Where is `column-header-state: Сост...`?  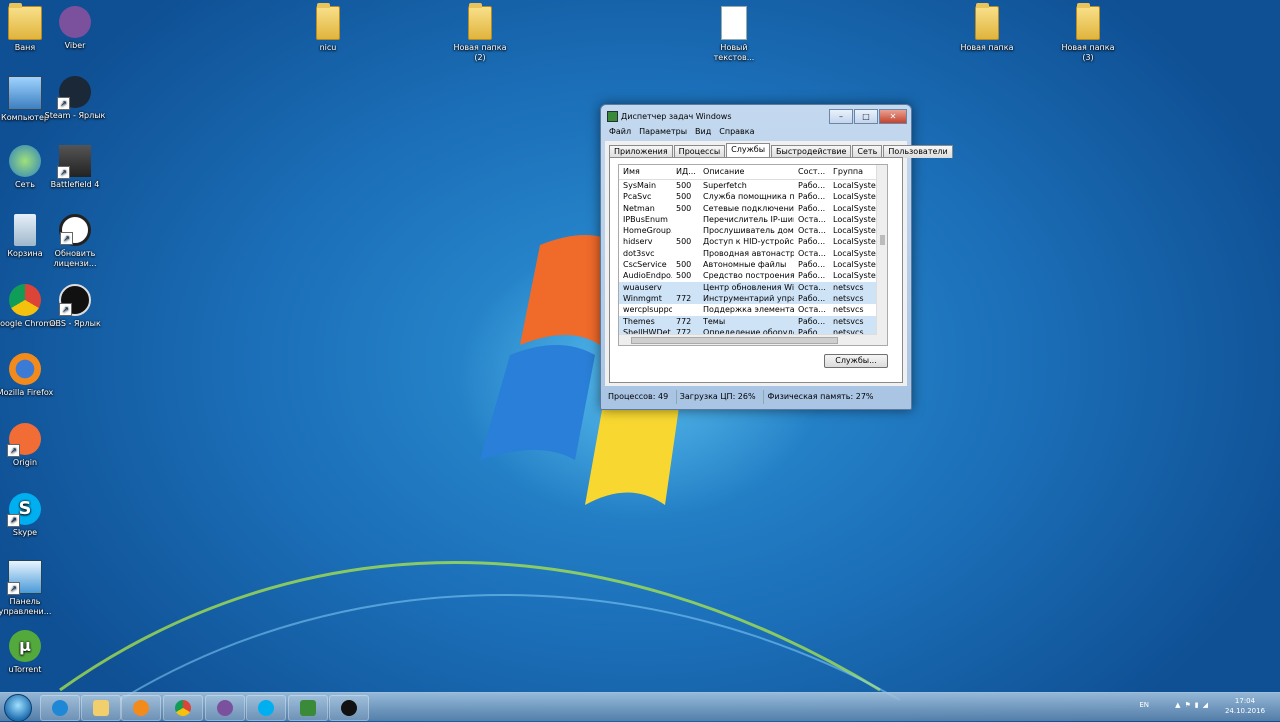 column-header-state: Сост... is located at coordinates (811, 172).